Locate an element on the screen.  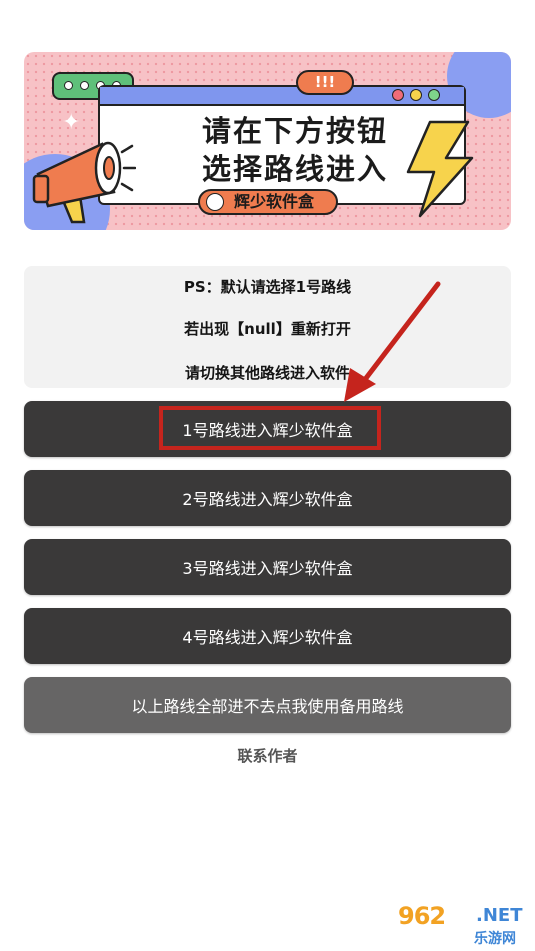
route-4-button: 4号路线进入辉少软件盒 is located at coordinates (267, 636).